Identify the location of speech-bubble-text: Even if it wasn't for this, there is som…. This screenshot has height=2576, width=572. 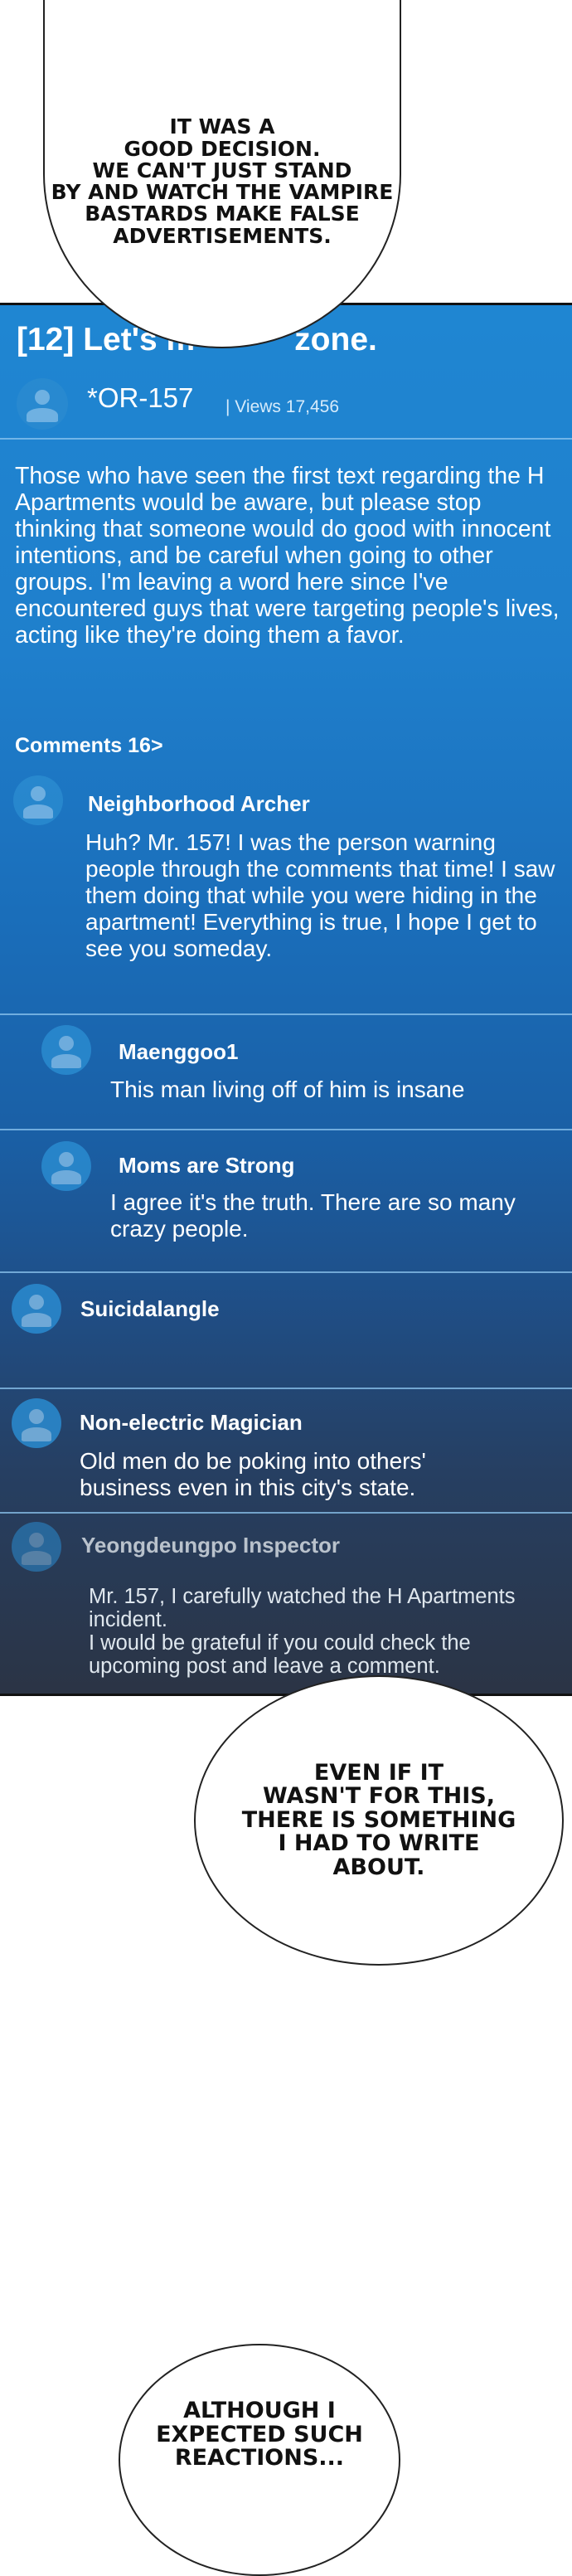
(378, 1820).